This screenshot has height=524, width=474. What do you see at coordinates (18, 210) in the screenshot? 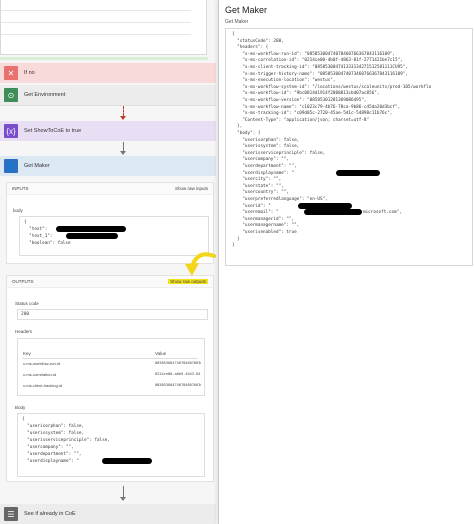
I see `inputs-body-label: body` at bounding box center [18, 210].